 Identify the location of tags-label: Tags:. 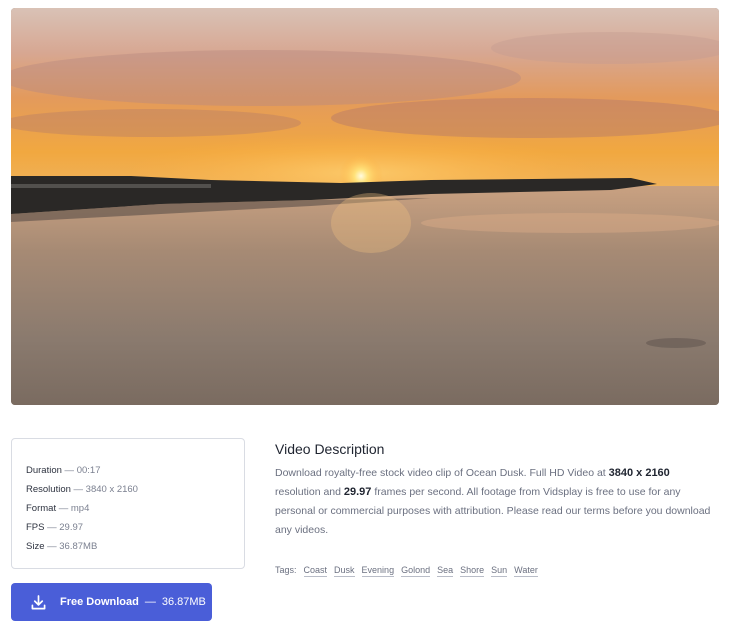
(286, 570).